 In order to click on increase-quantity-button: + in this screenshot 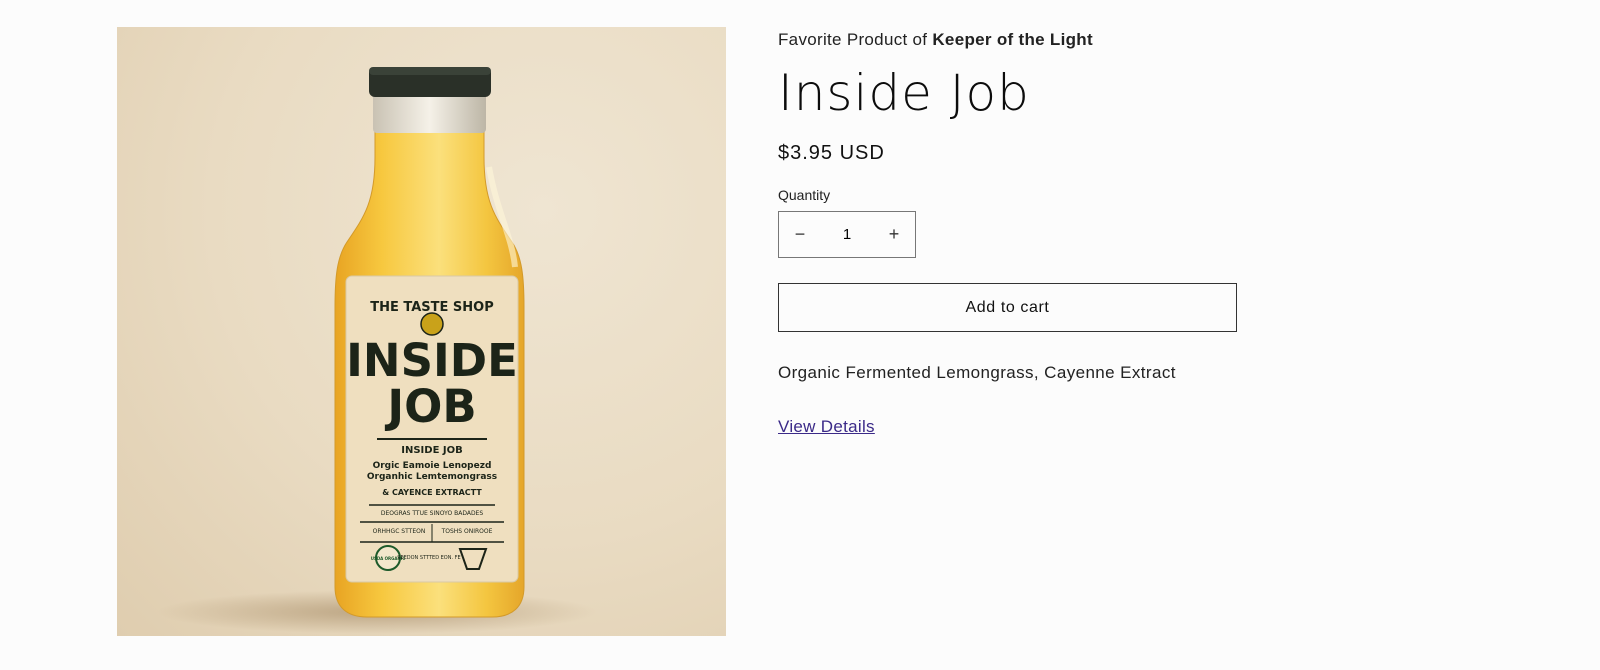, I will do `click(894, 234)`.